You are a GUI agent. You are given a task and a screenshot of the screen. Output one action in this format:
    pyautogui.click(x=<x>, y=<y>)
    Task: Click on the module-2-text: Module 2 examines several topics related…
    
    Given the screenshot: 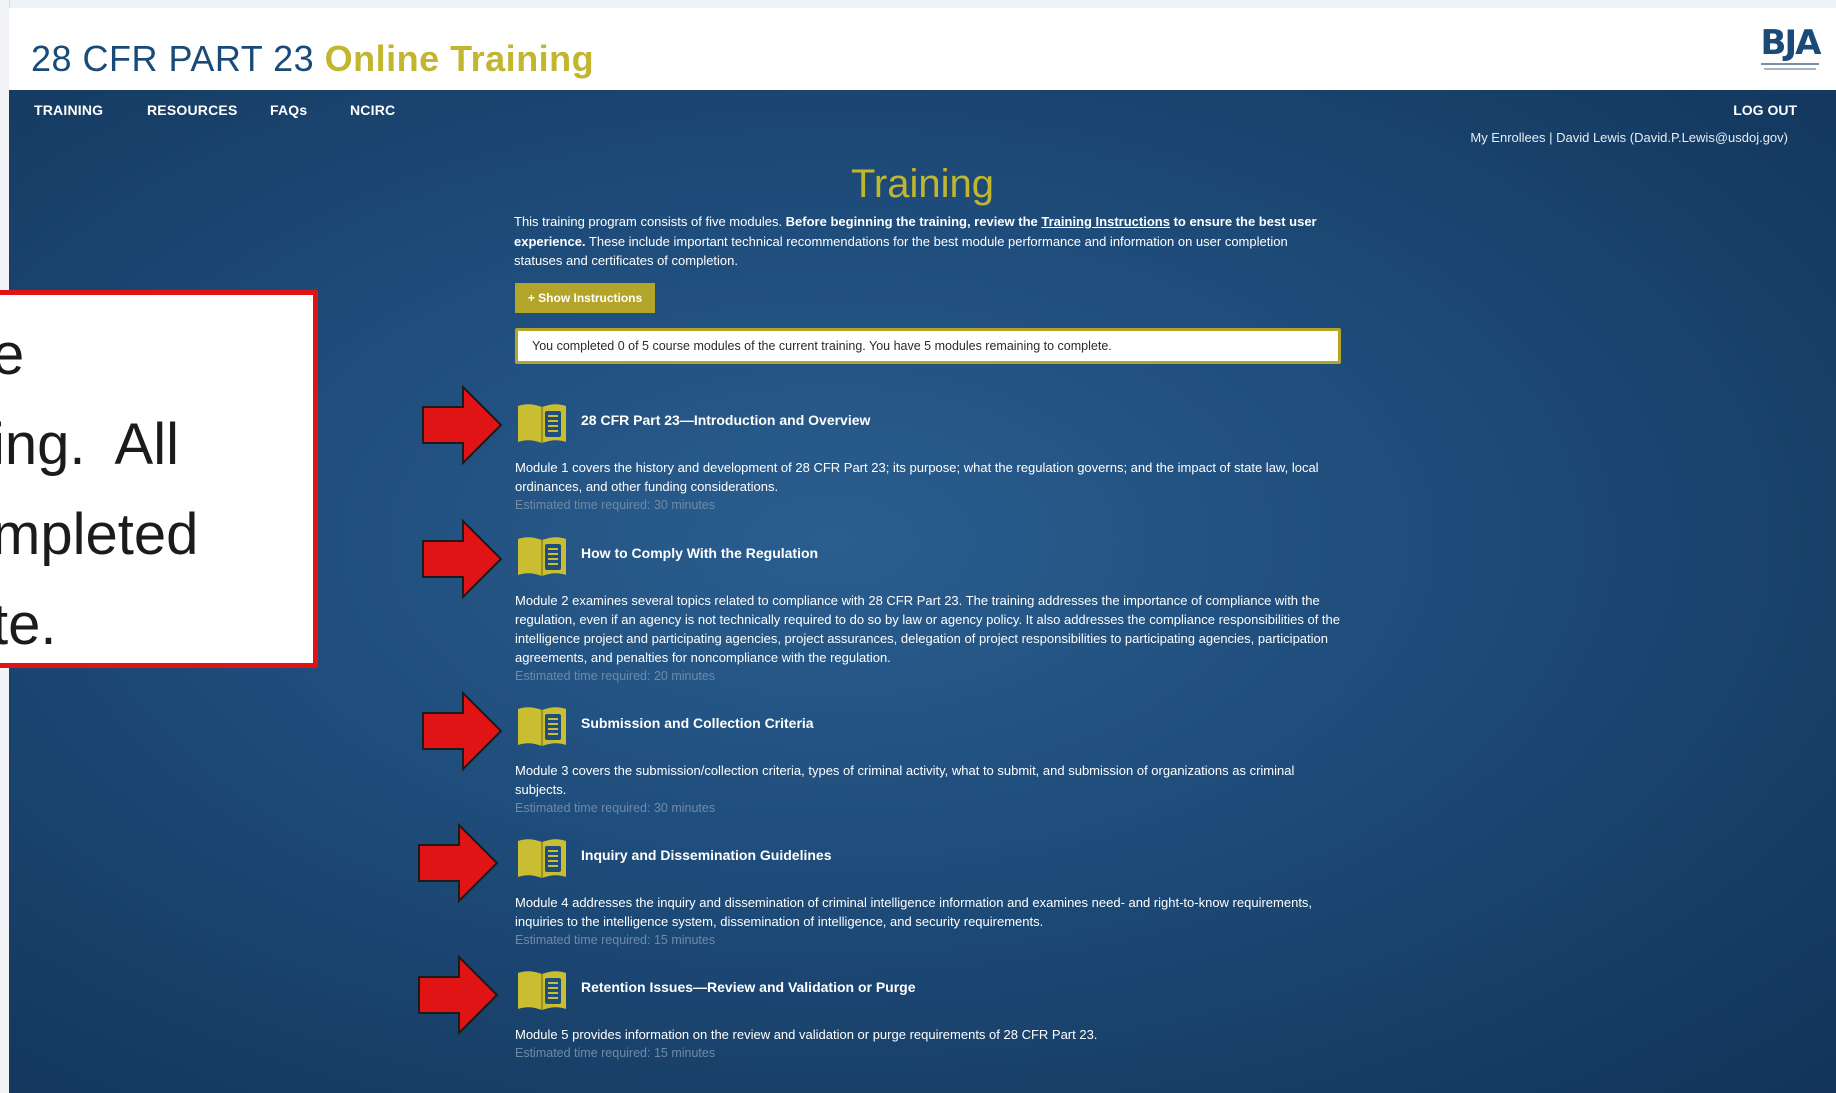 What is the action you would take?
    pyautogui.click(x=927, y=629)
    